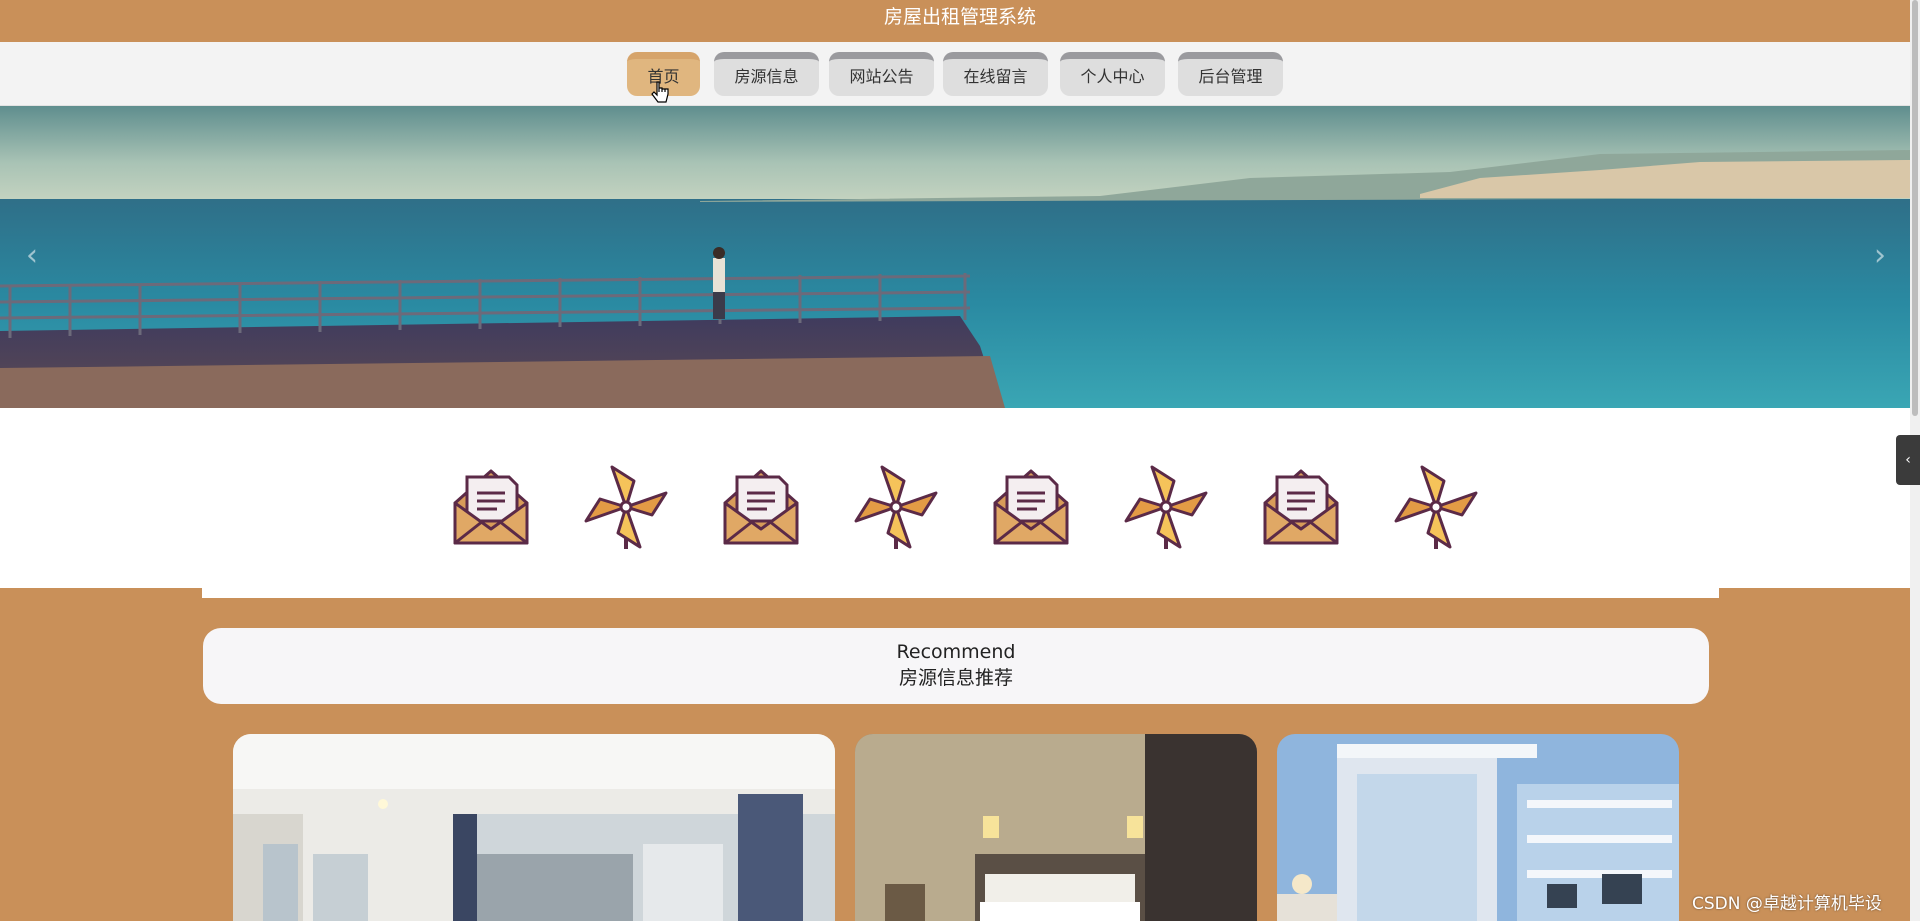 This screenshot has height=921, width=1920. I want to click on nav-item-label: 个人中心, so click(1112, 76).